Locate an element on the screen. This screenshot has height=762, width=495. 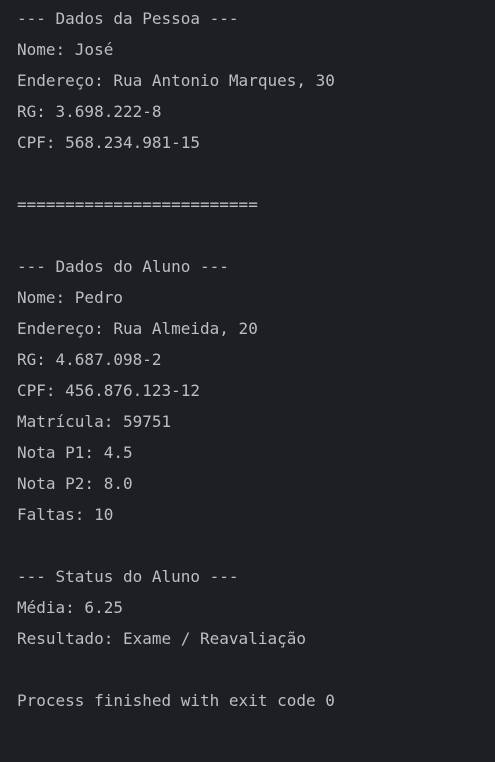
console-line-pessoa-endereco: Endereço: Rua Antonio Marques, 30 is located at coordinates (176, 80).